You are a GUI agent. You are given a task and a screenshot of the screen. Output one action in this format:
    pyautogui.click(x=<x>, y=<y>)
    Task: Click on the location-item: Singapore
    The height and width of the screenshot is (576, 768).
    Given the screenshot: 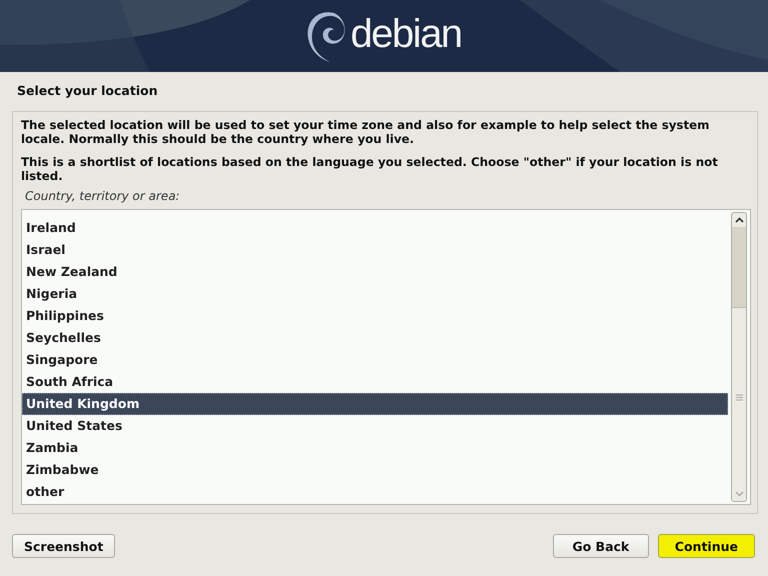 What is the action you would take?
    pyautogui.click(x=375, y=360)
    